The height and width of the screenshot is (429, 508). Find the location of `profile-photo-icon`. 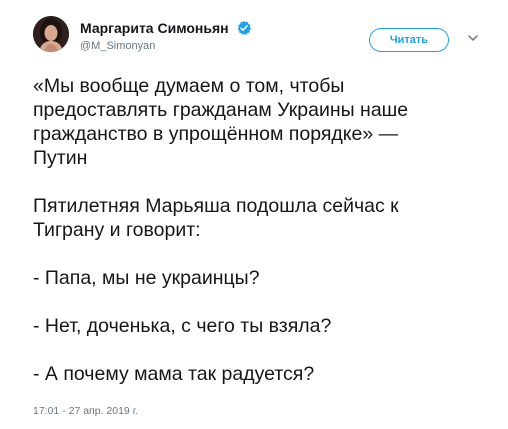

profile-photo-icon is located at coordinates (51, 34).